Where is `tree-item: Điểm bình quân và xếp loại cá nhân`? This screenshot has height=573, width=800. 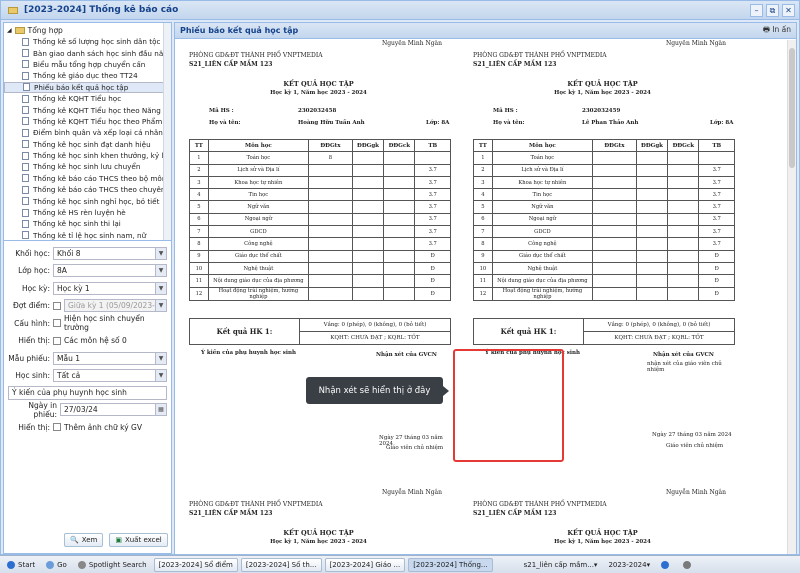
tree-item: Điểm bình quân và xếp loại cá nhân is located at coordinates (87, 132).